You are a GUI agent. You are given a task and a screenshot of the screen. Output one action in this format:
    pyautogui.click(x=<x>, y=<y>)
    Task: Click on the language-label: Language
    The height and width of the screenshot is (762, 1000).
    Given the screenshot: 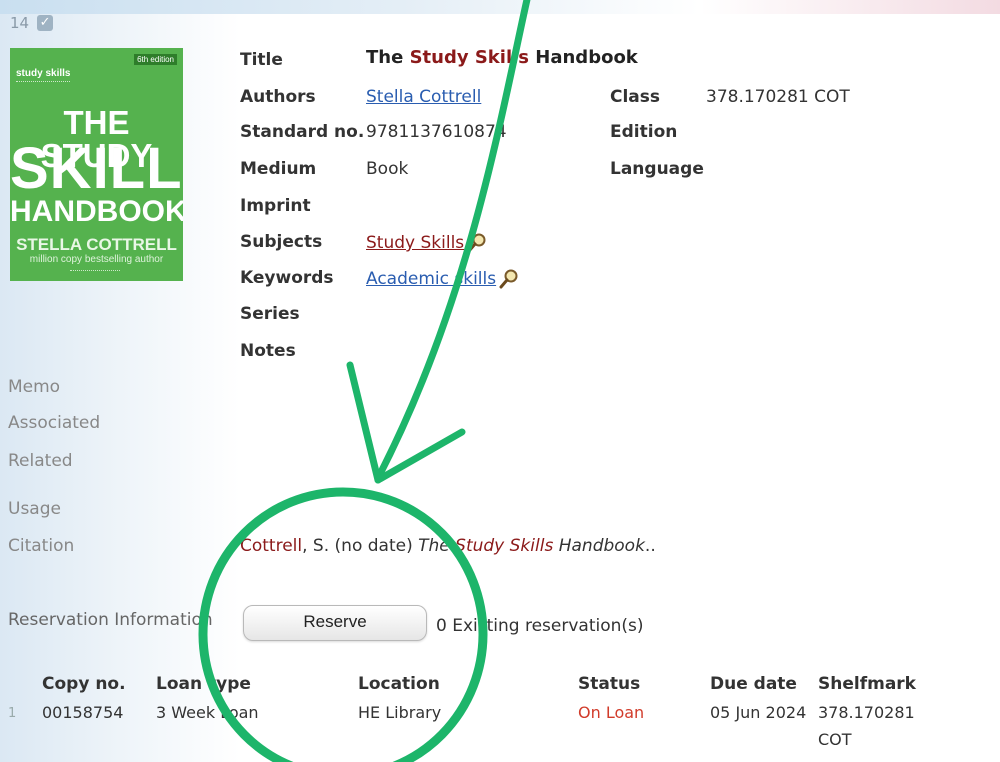 What is the action you would take?
    pyautogui.click(x=657, y=169)
    